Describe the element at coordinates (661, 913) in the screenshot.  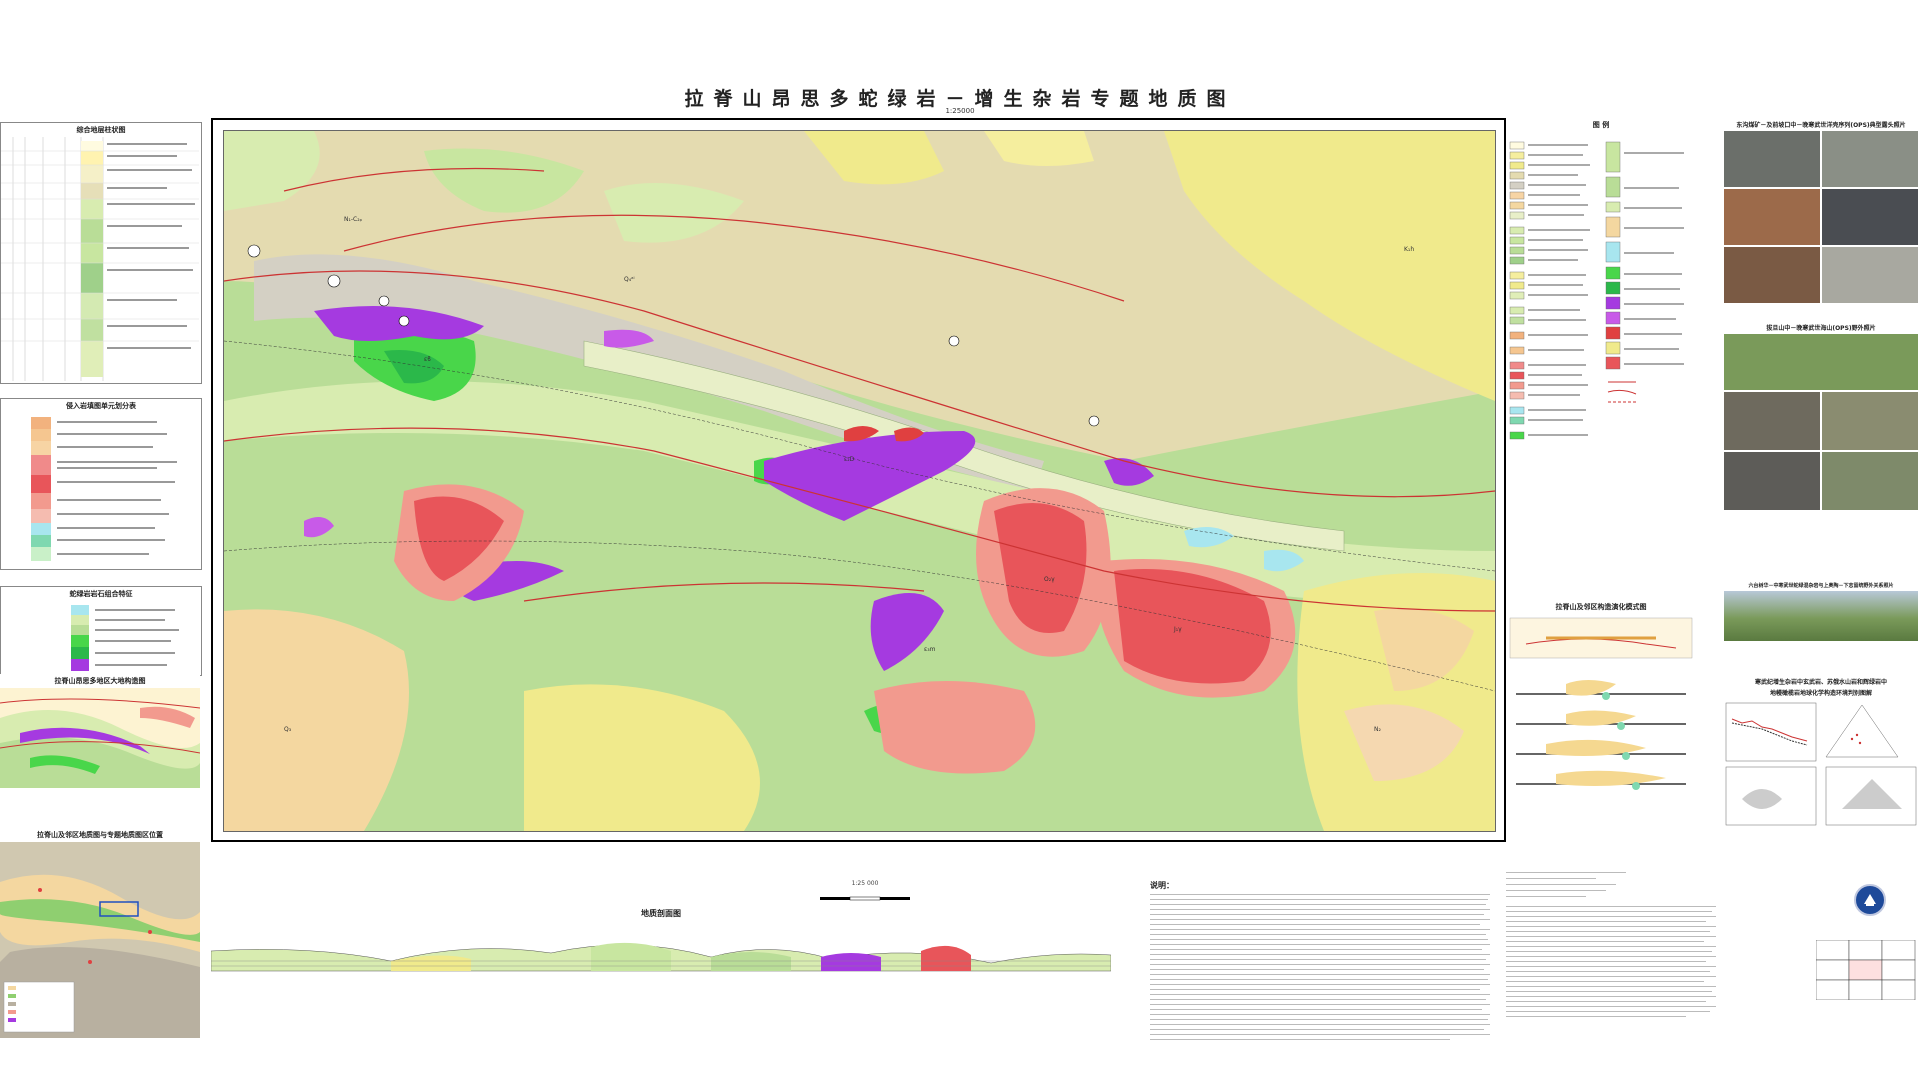
I see `section-title: 地质剖面图` at that location.